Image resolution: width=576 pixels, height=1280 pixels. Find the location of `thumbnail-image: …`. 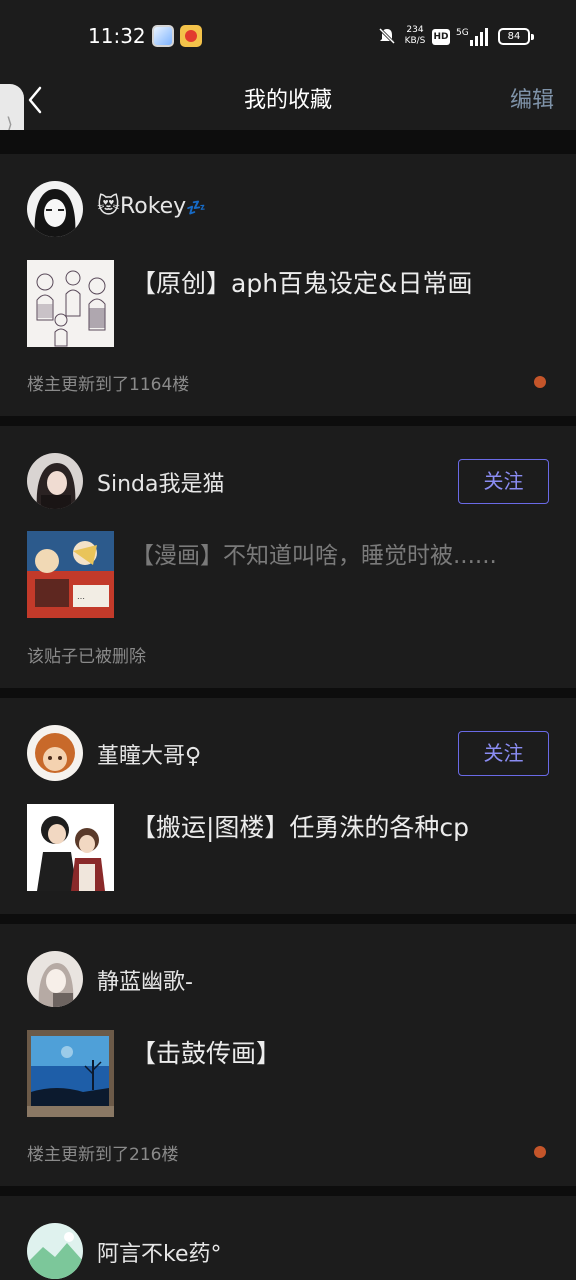

thumbnail-image: … is located at coordinates (70, 574).